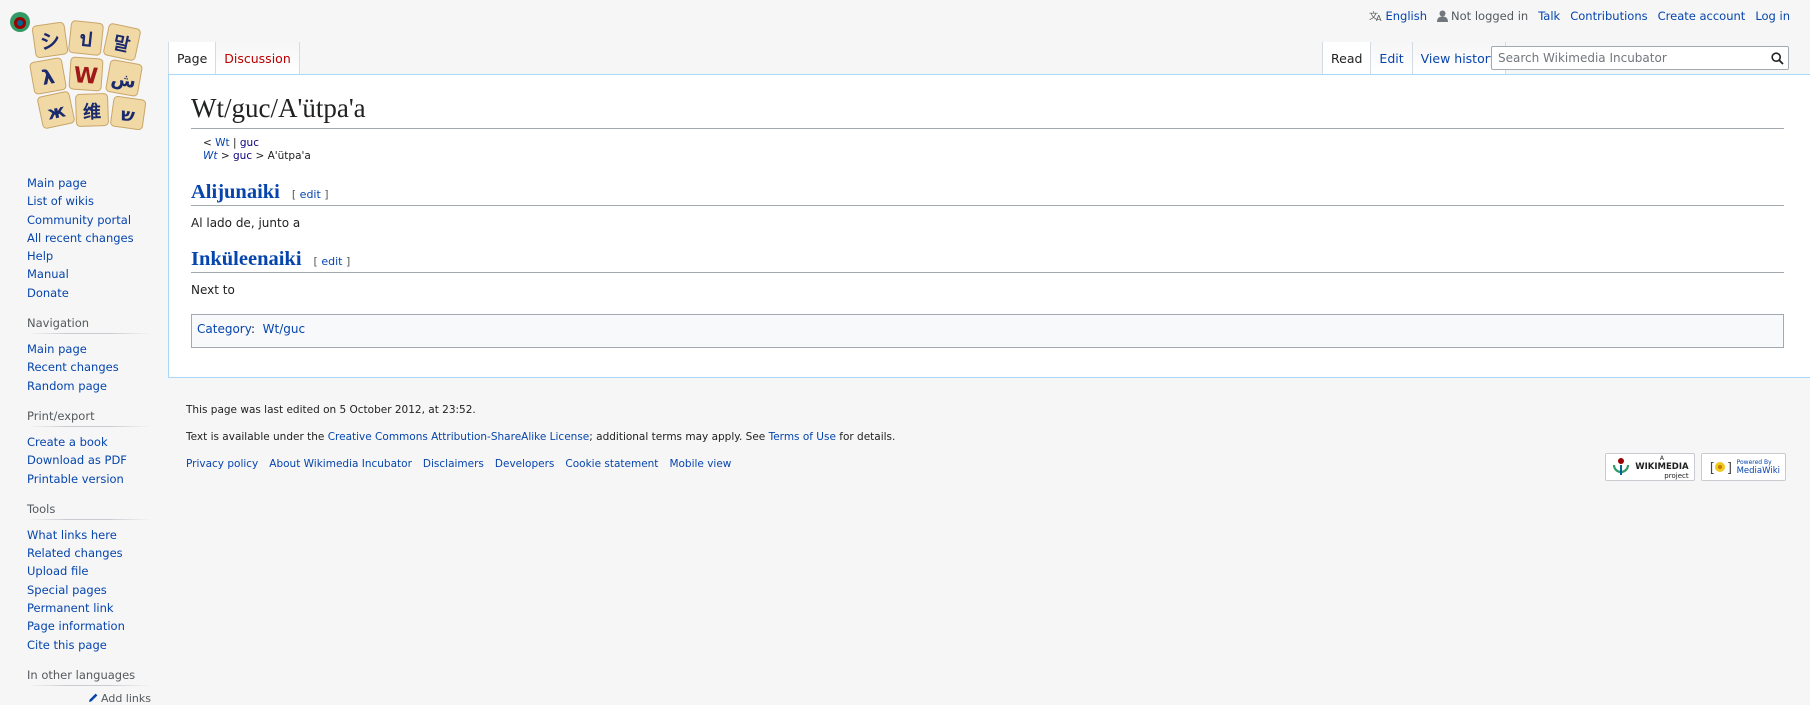 The image size is (1810, 705). What do you see at coordinates (222, 143) in the screenshot?
I see `subnav-wt-link: Wt` at bounding box center [222, 143].